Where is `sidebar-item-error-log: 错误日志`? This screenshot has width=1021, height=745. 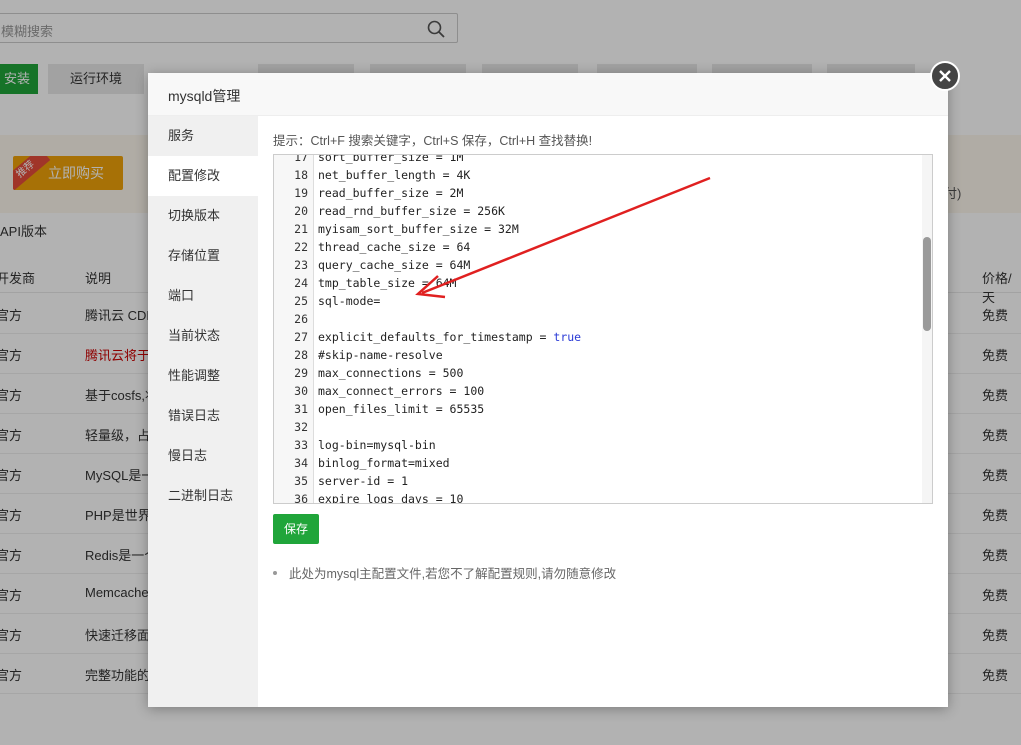
sidebar-item-error-log: 错误日志 is located at coordinates (203, 416).